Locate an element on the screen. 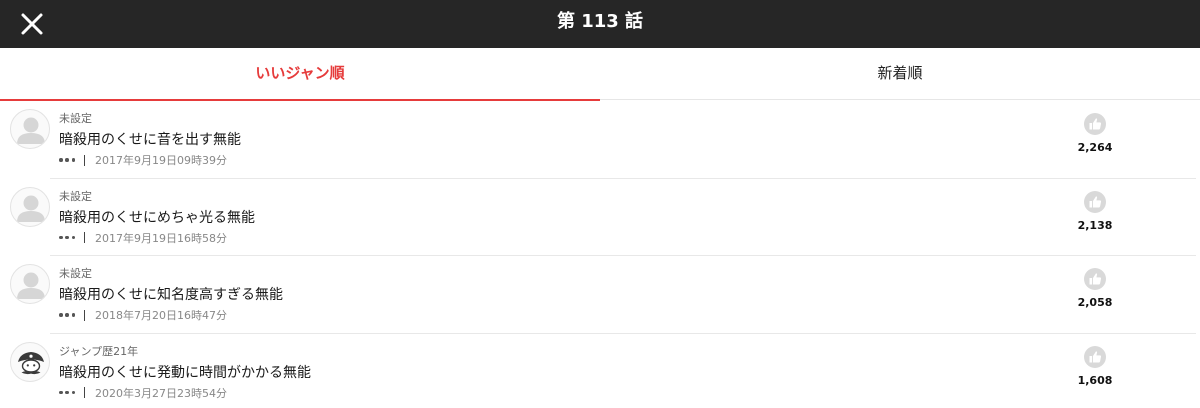 The height and width of the screenshot is (408, 1200). sort-tabs: いいジャン順 新着順 is located at coordinates (600, 74).